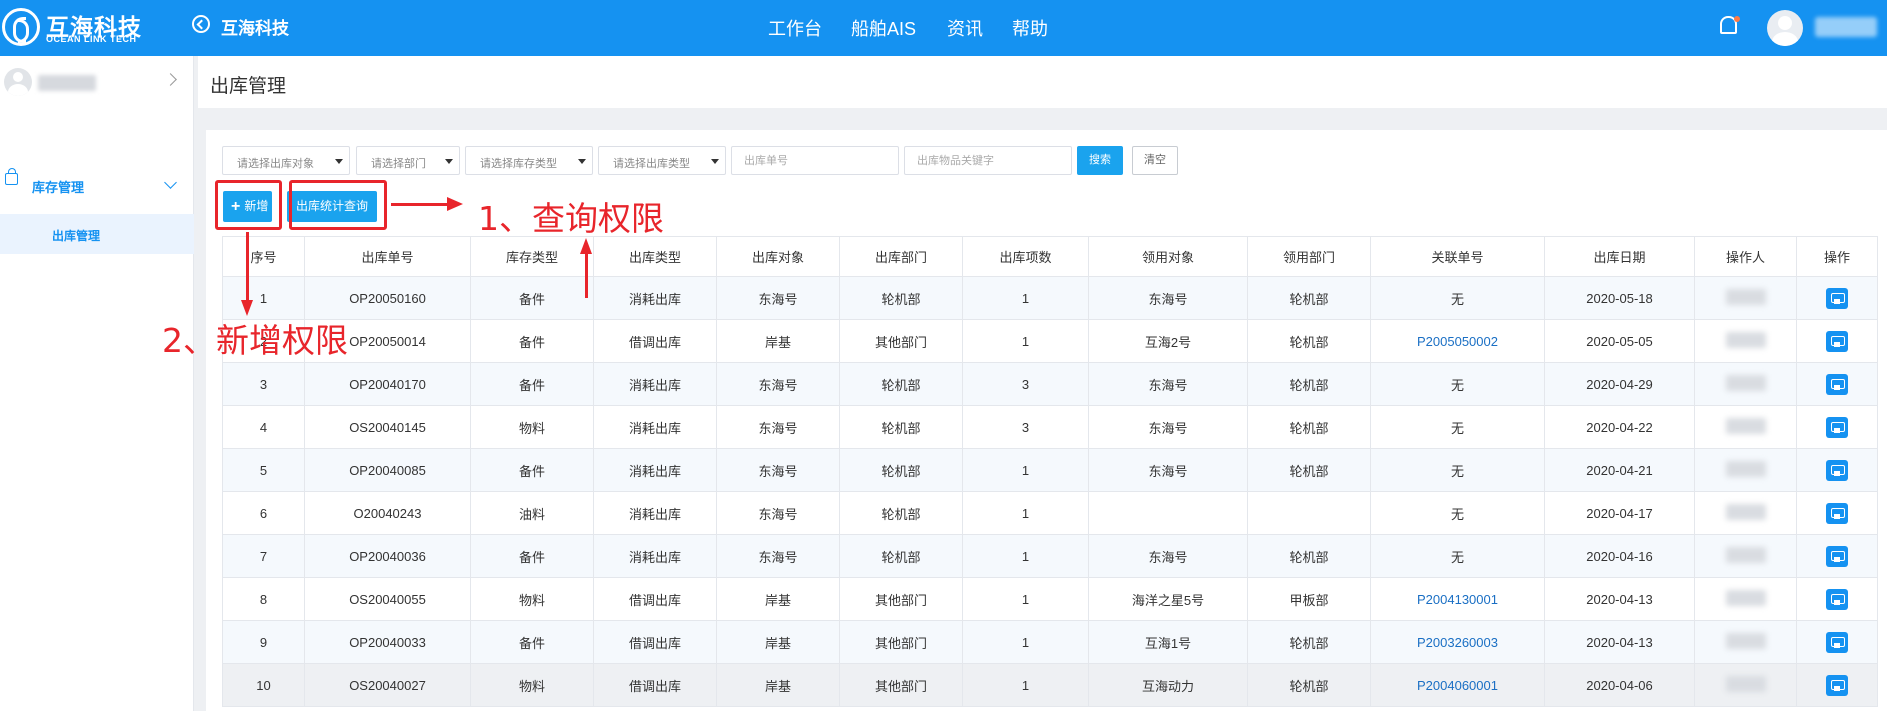 This screenshot has width=1887, height=711. Describe the element at coordinates (201, 24) in the screenshot. I see `back-arrow-icon` at that location.